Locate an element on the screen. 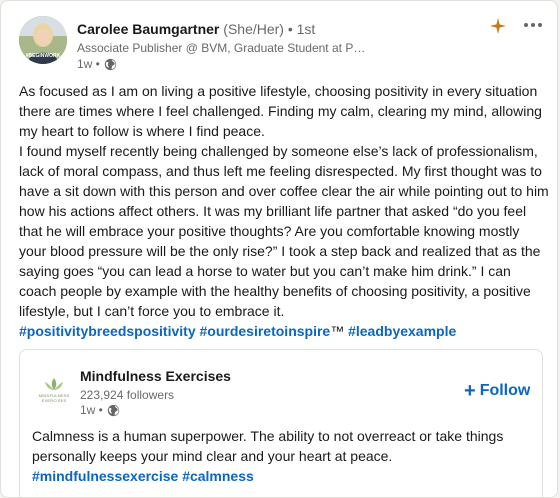 Image resolution: width=560 pixels, height=498 pixels. hashtag-link: #calmness is located at coordinates (218, 476).